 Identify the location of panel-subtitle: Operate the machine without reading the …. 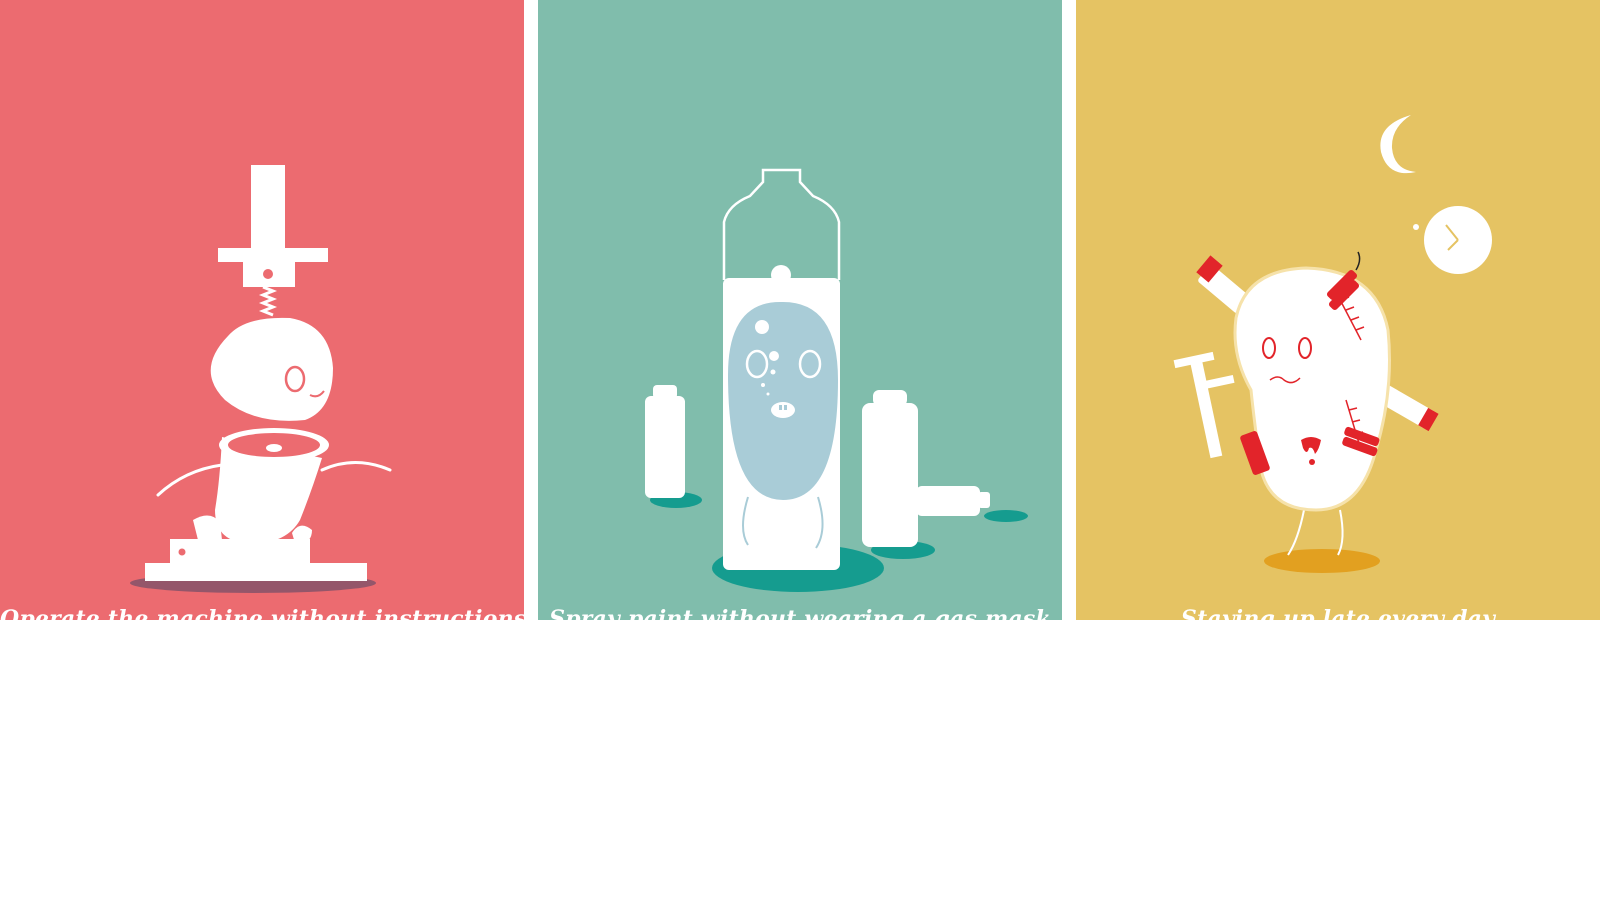
(262, 658).